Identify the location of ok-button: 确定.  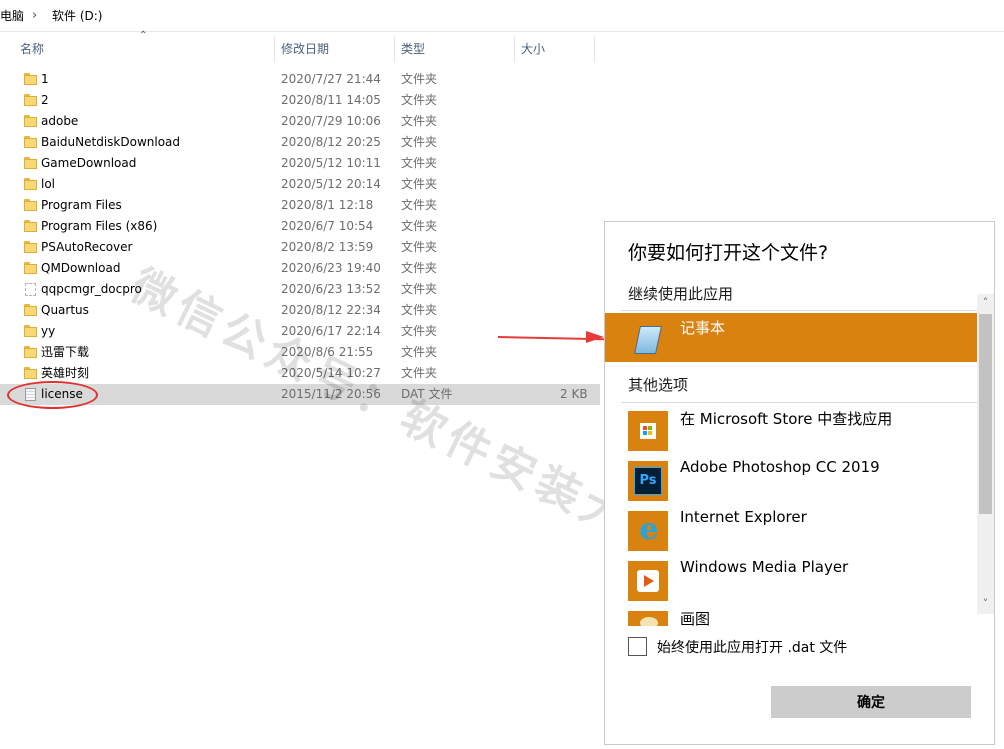
(871, 702).